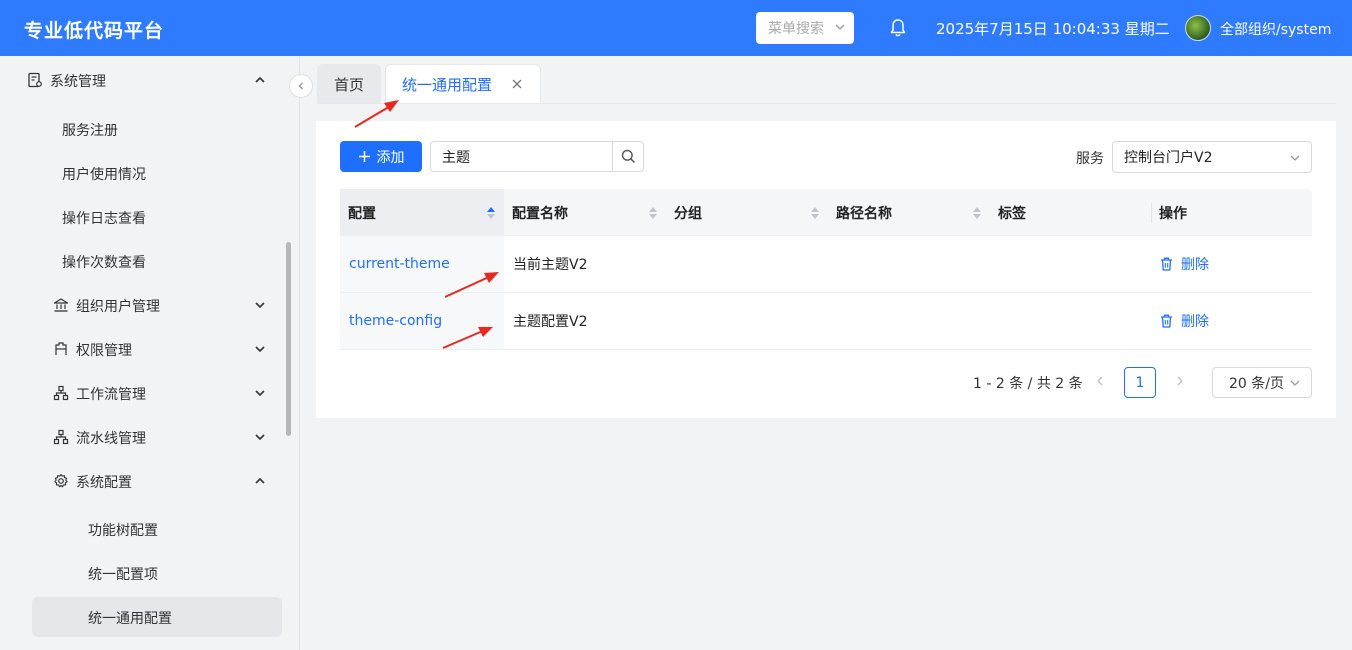 This screenshot has height=650, width=1352. I want to click on search-input, so click(522, 156).